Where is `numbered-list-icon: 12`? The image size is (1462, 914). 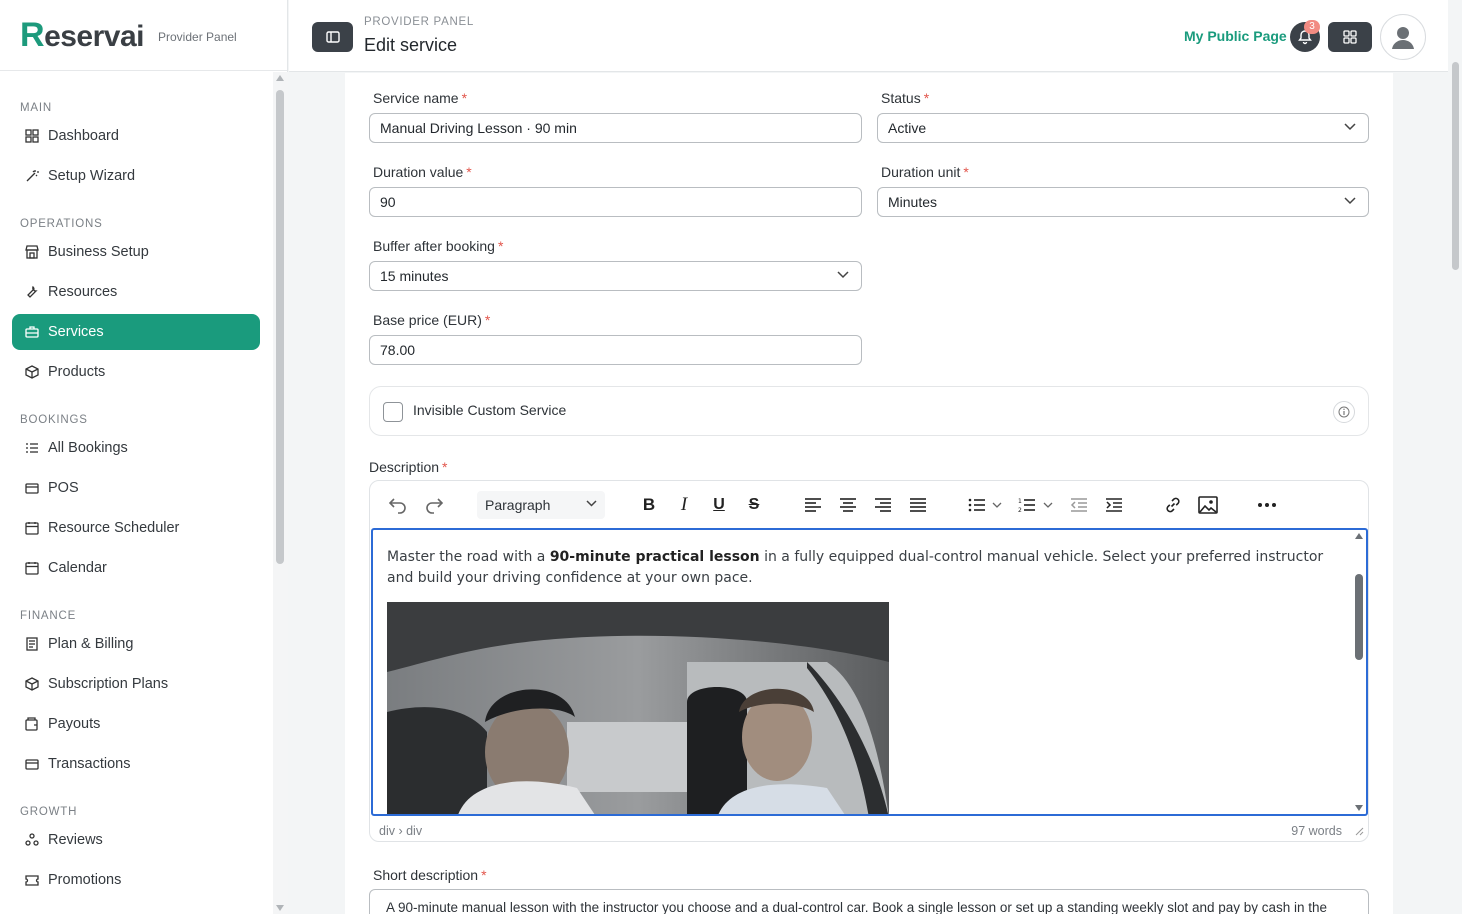
numbered-list-icon: 12 is located at coordinates (1026, 505).